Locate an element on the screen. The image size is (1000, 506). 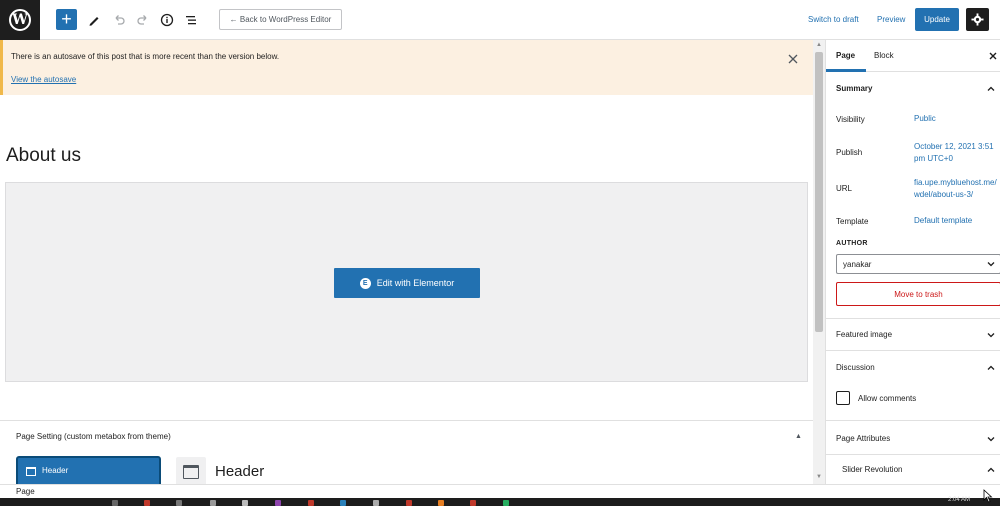
preview-link: Preview is located at coordinates (891, 19).